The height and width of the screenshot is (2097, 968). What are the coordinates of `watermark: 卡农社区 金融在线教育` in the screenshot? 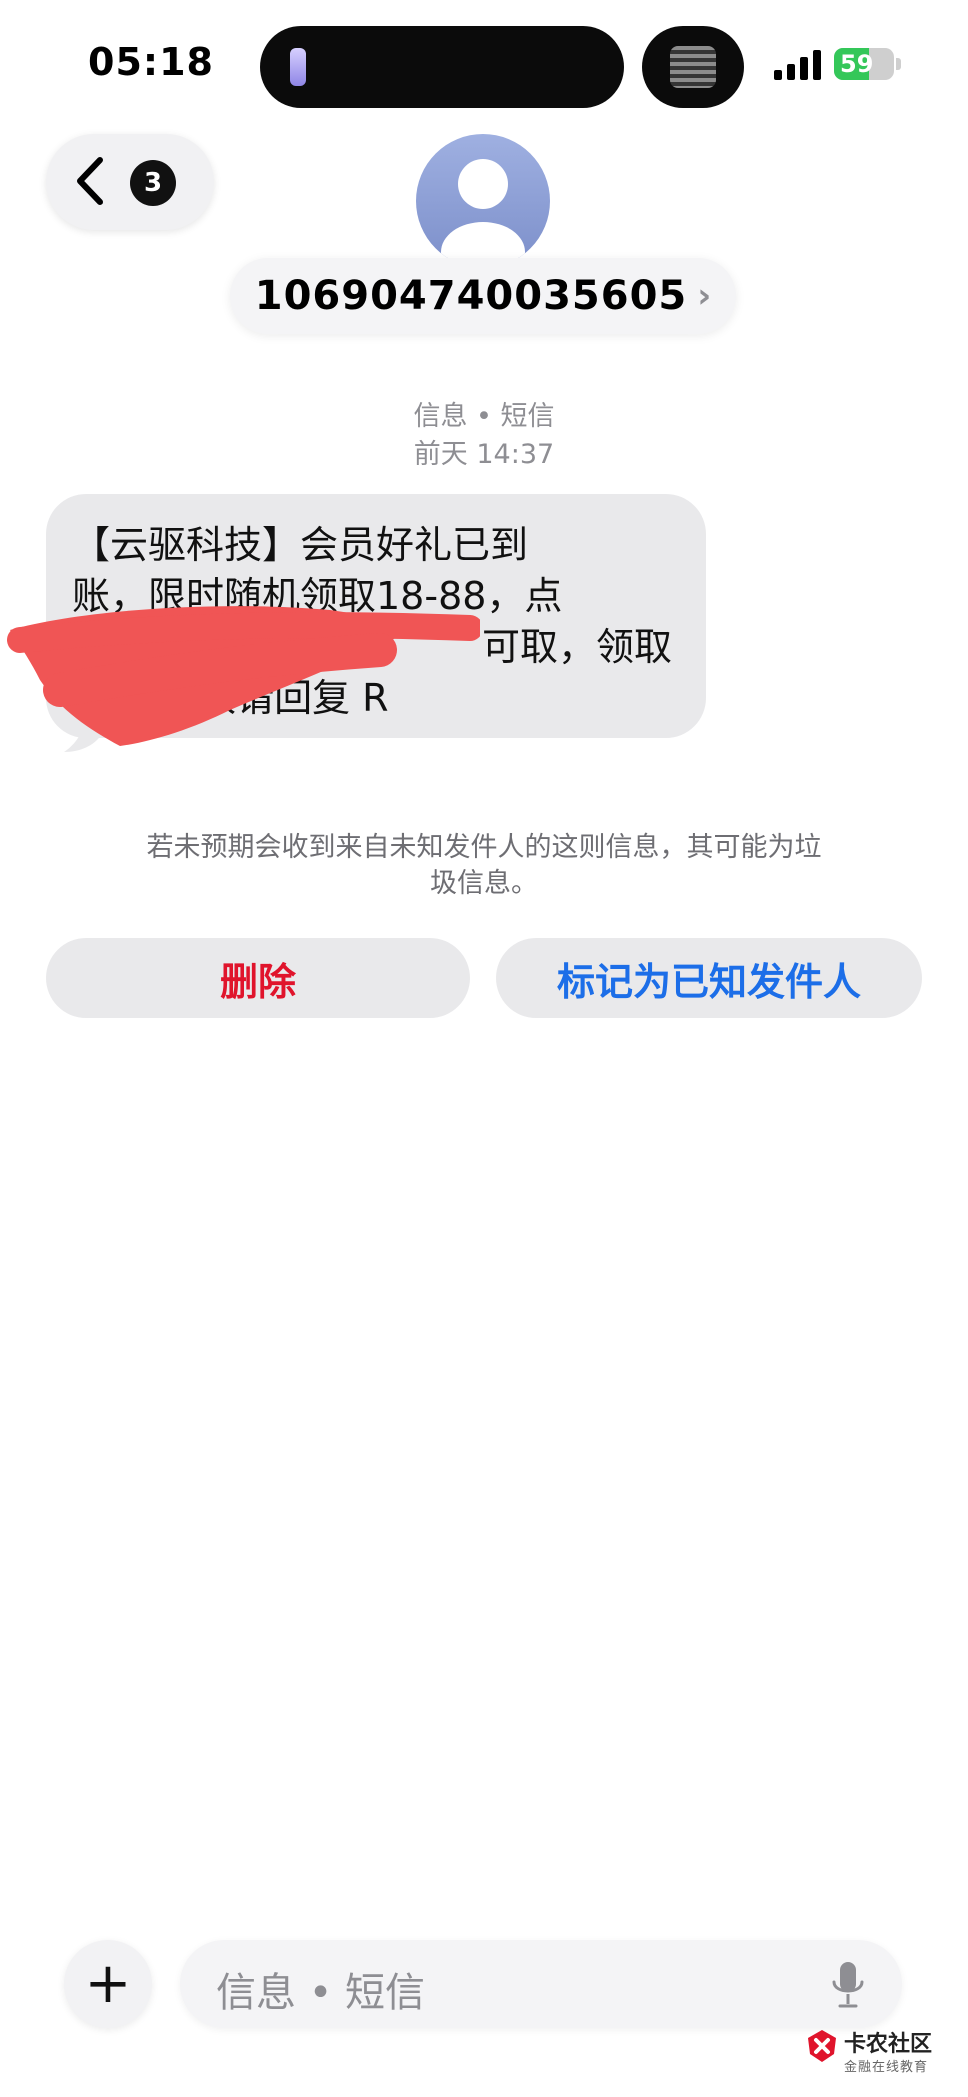 It's located at (884, 2052).